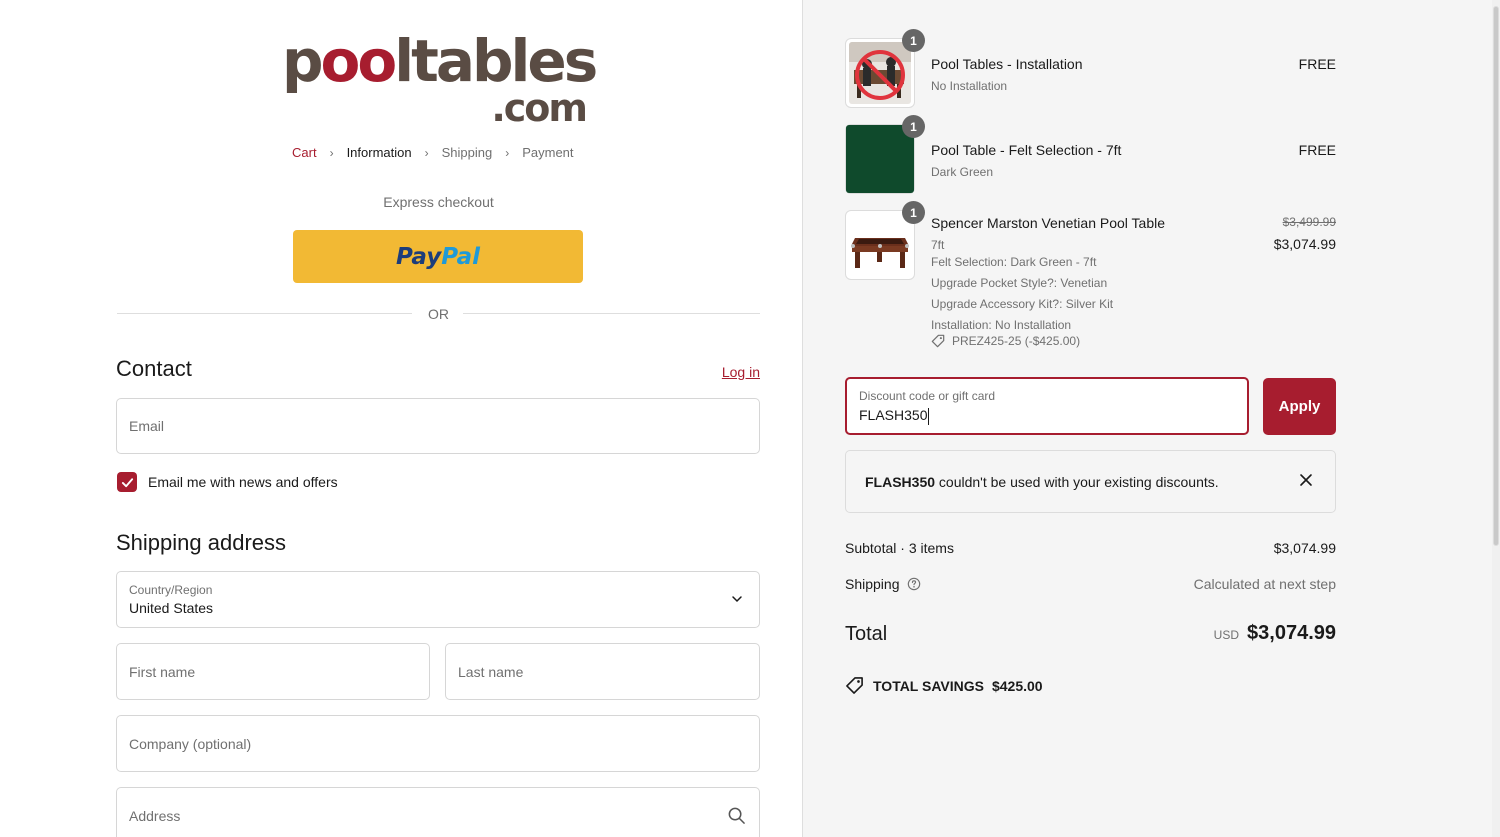 This screenshot has width=1500, height=837. I want to click on logo-wordmark: pooltables, so click(440, 61).